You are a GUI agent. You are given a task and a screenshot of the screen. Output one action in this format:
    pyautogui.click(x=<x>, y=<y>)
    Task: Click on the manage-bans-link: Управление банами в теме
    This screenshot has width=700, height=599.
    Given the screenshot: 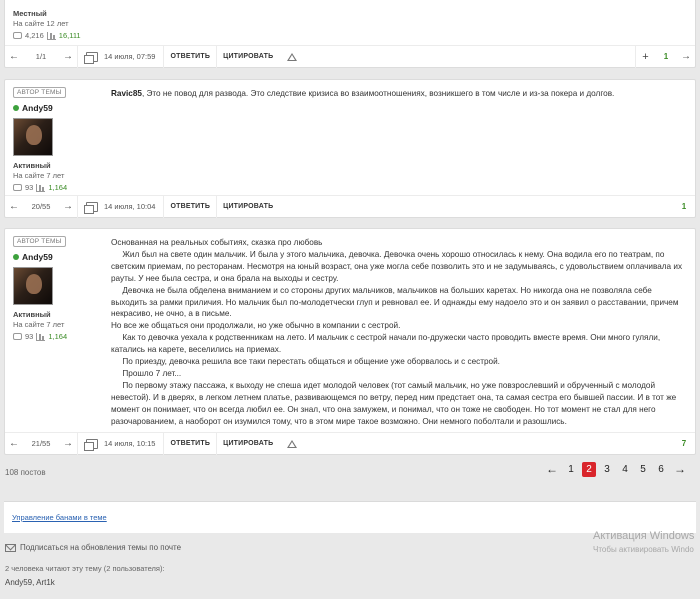 What is the action you would take?
    pyautogui.click(x=59, y=517)
    